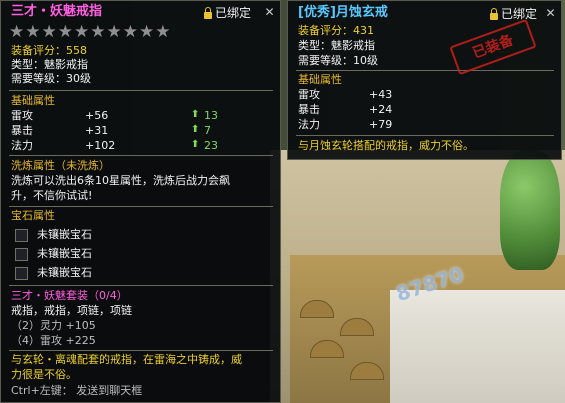 The width and height of the screenshot is (565, 403). Describe the element at coordinates (211, 145) in the screenshot. I see `stat-bonus: 23` at that location.